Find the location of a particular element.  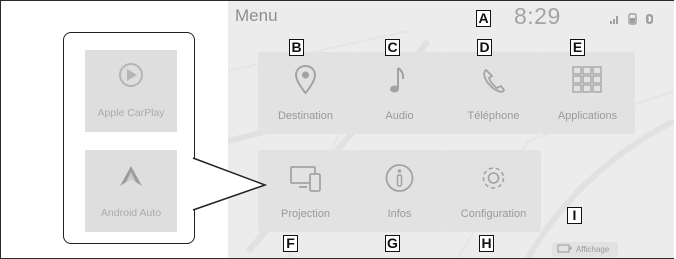

android-auto-tile: Android Auto is located at coordinates (131, 191).